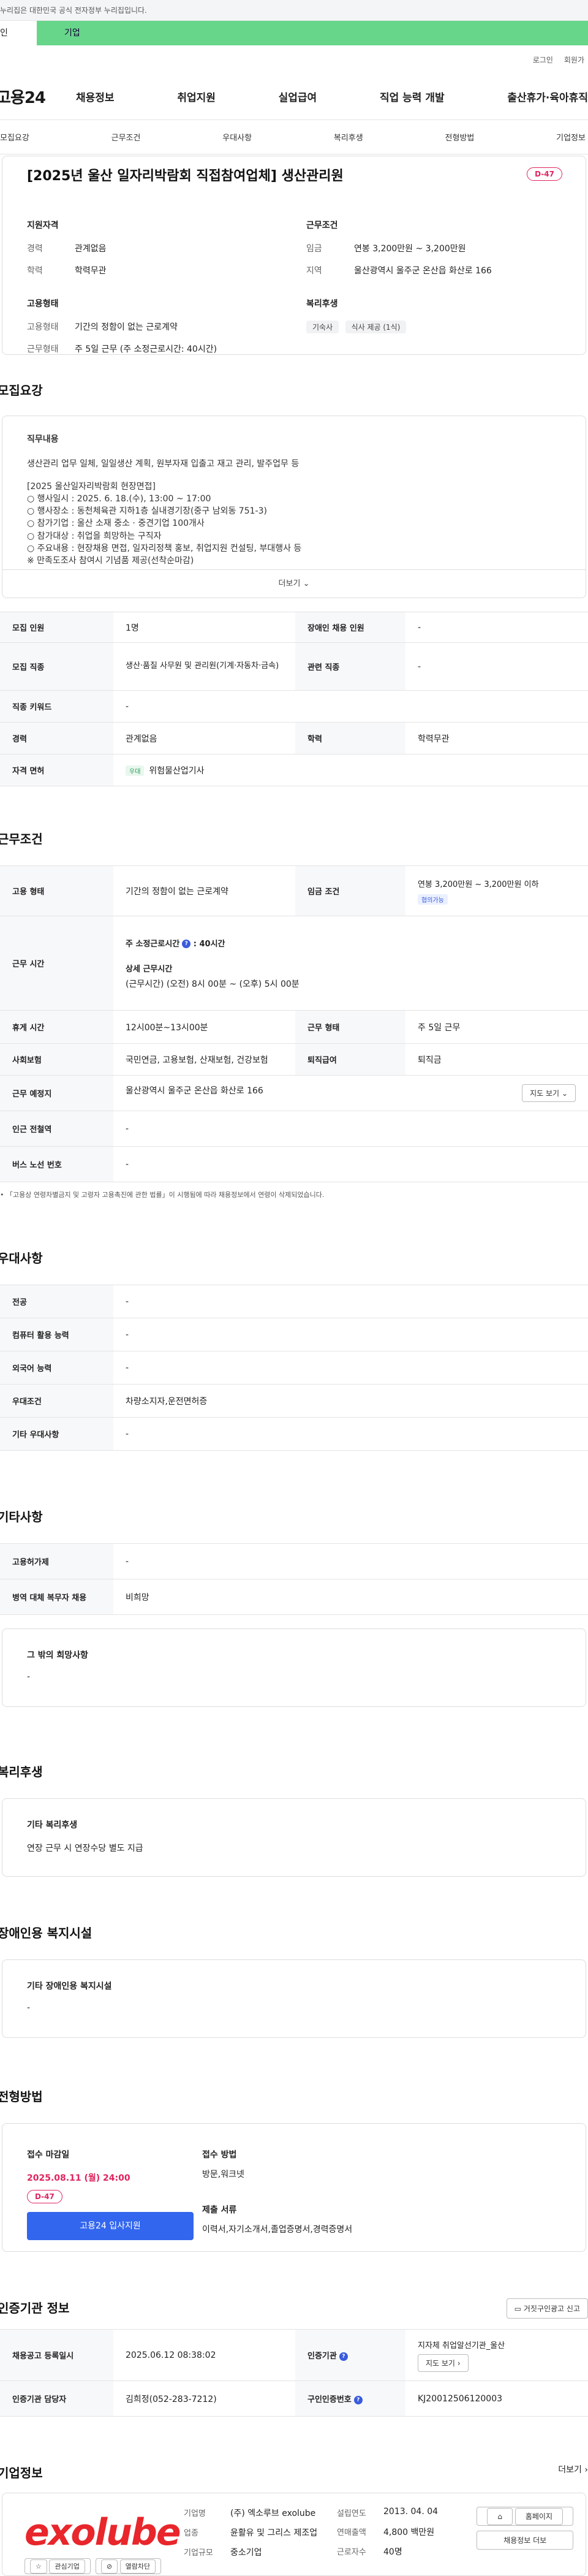 The image size is (588, 2576). What do you see at coordinates (57, 1129) in the screenshot?
I see `subway-label: 인근 전철역` at bounding box center [57, 1129].